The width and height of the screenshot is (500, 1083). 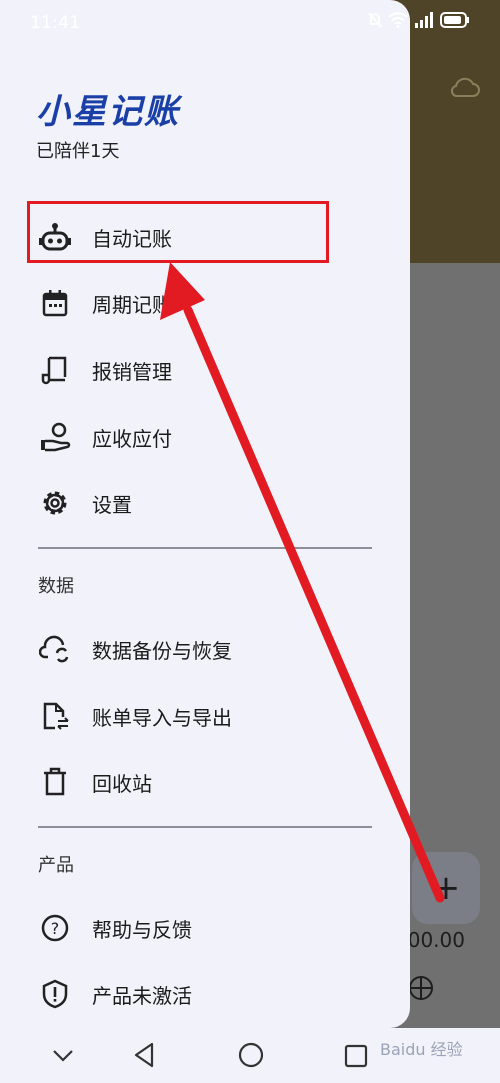 I want to click on back-icon, so click(x=144, y=1057).